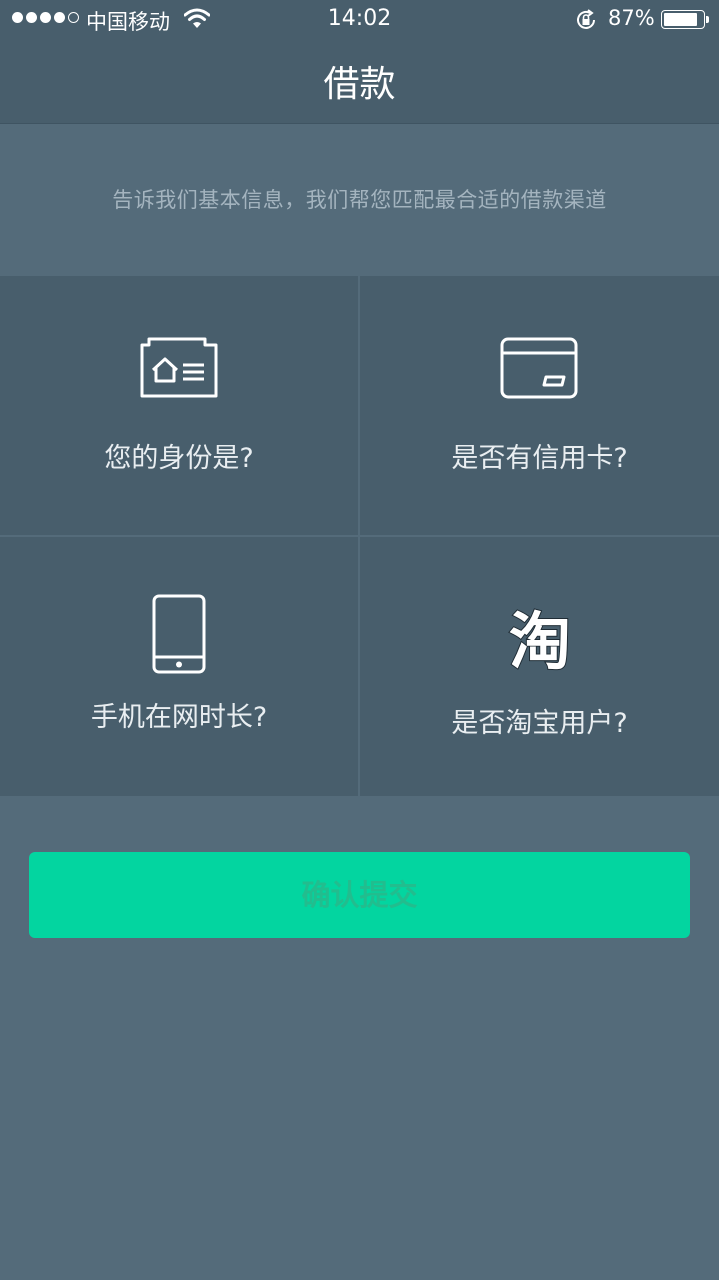 This screenshot has width=719, height=1280. What do you see at coordinates (539, 458) in the screenshot?
I see `option-credit-card-label: 是否有信用卡?` at bounding box center [539, 458].